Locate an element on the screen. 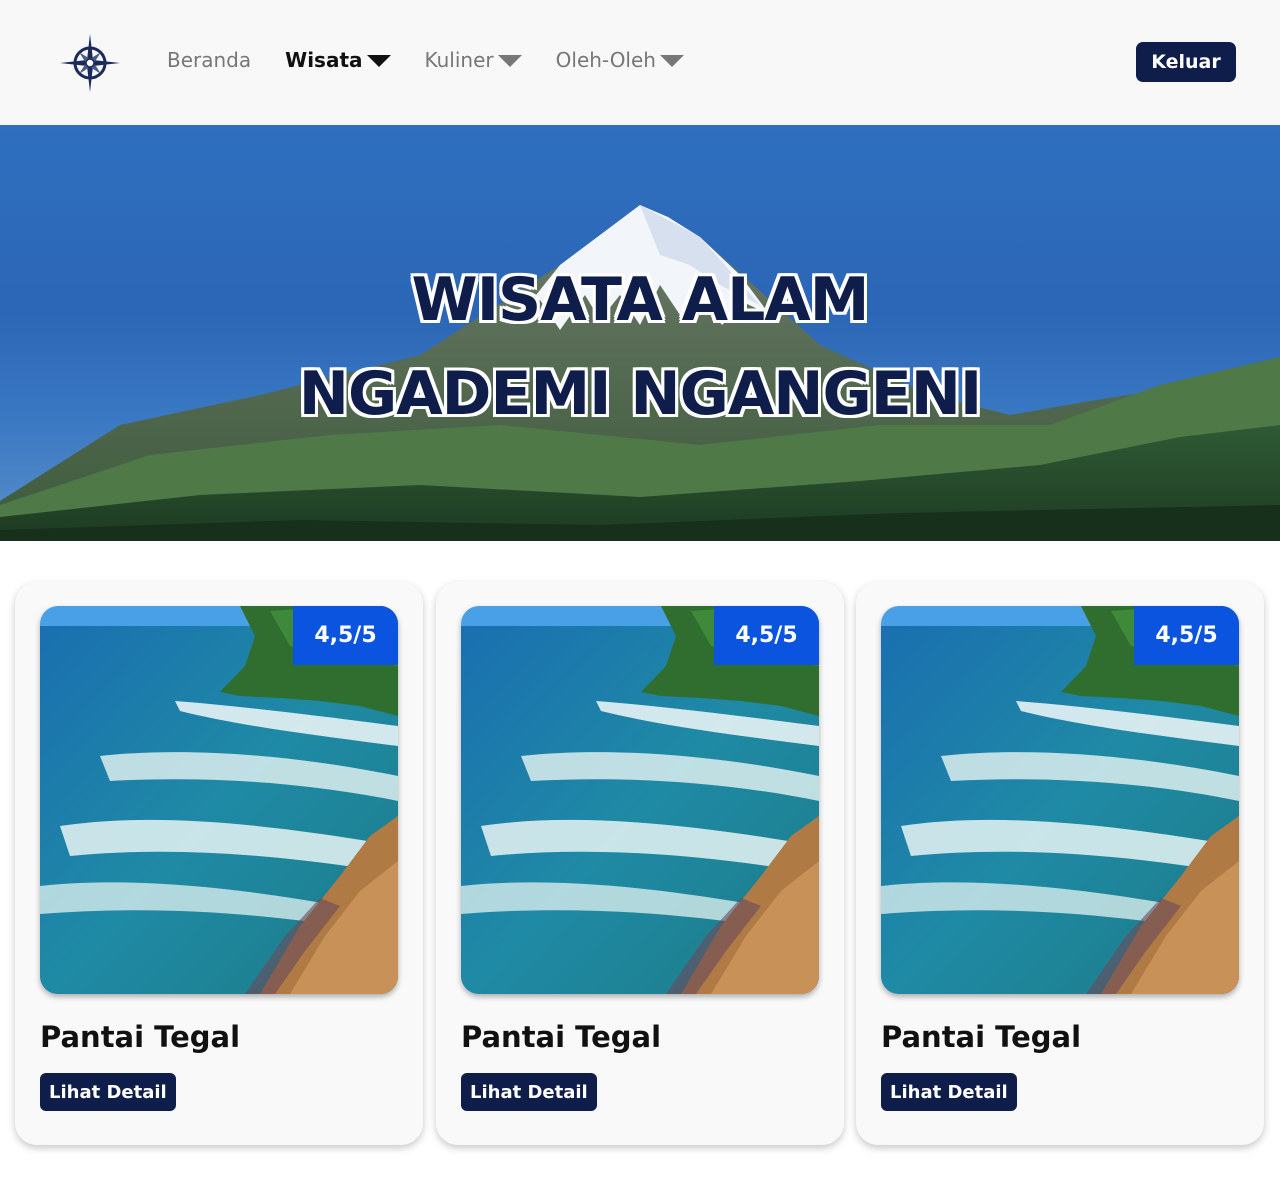 The height and width of the screenshot is (1177, 1280). nav-item-wisata: Wisata is located at coordinates (338, 60).